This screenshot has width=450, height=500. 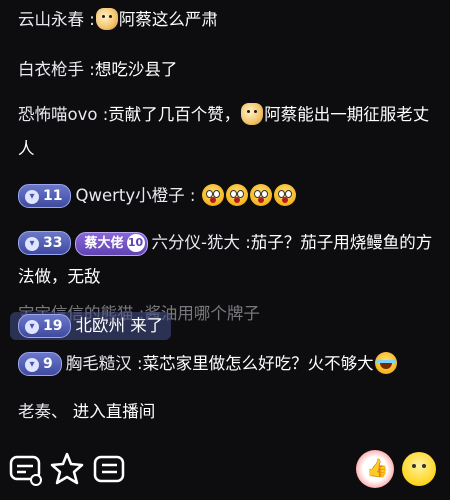 What do you see at coordinates (225, 470) in the screenshot?
I see `bottom-toolbar: 👍` at bounding box center [225, 470].